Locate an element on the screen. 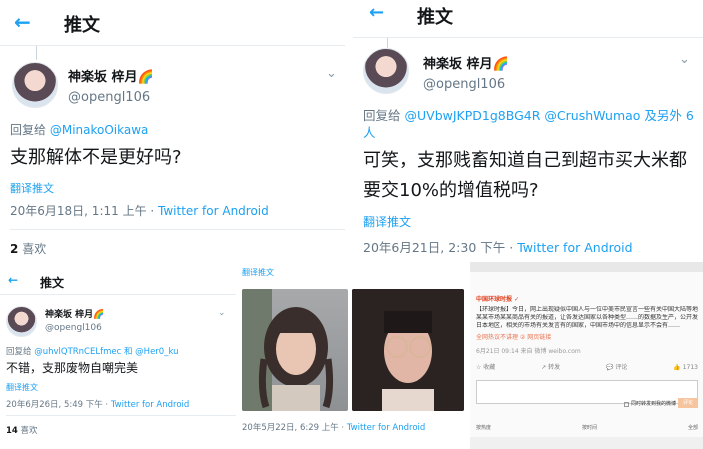 This screenshot has width=703, height=449. likes-row: 2 喜欢 is located at coordinates (28, 248).